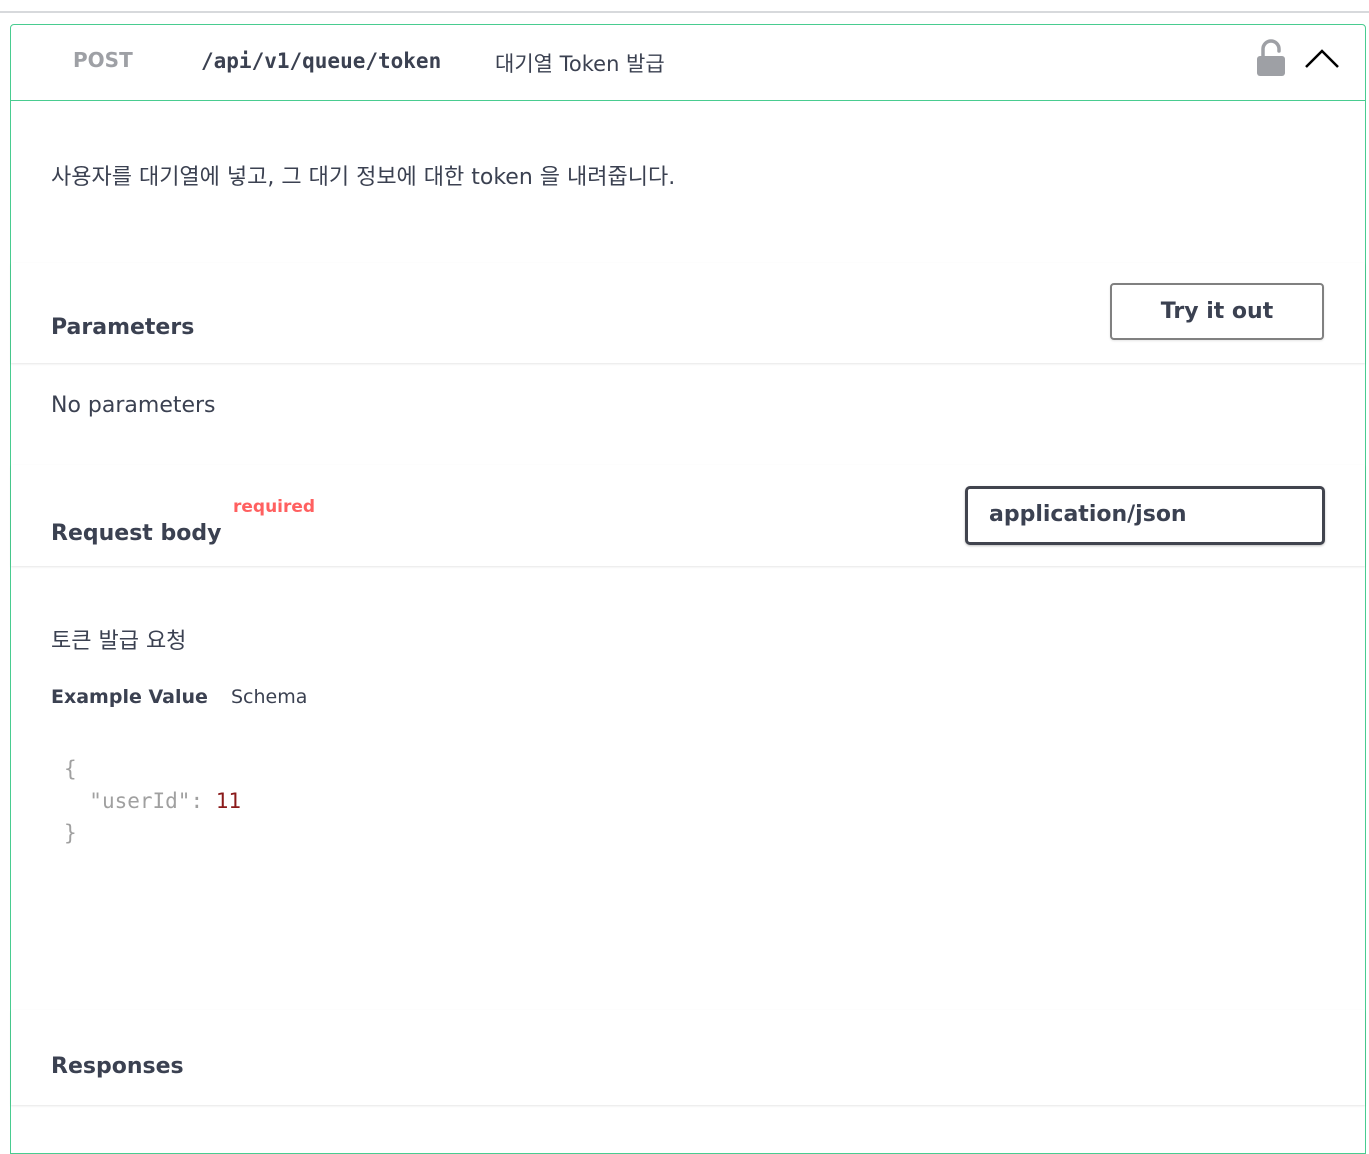 The height and width of the screenshot is (1154, 1369). Describe the element at coordinates (1145, 515) in the screenshot. I see `content-type-select: application/json` at that location.